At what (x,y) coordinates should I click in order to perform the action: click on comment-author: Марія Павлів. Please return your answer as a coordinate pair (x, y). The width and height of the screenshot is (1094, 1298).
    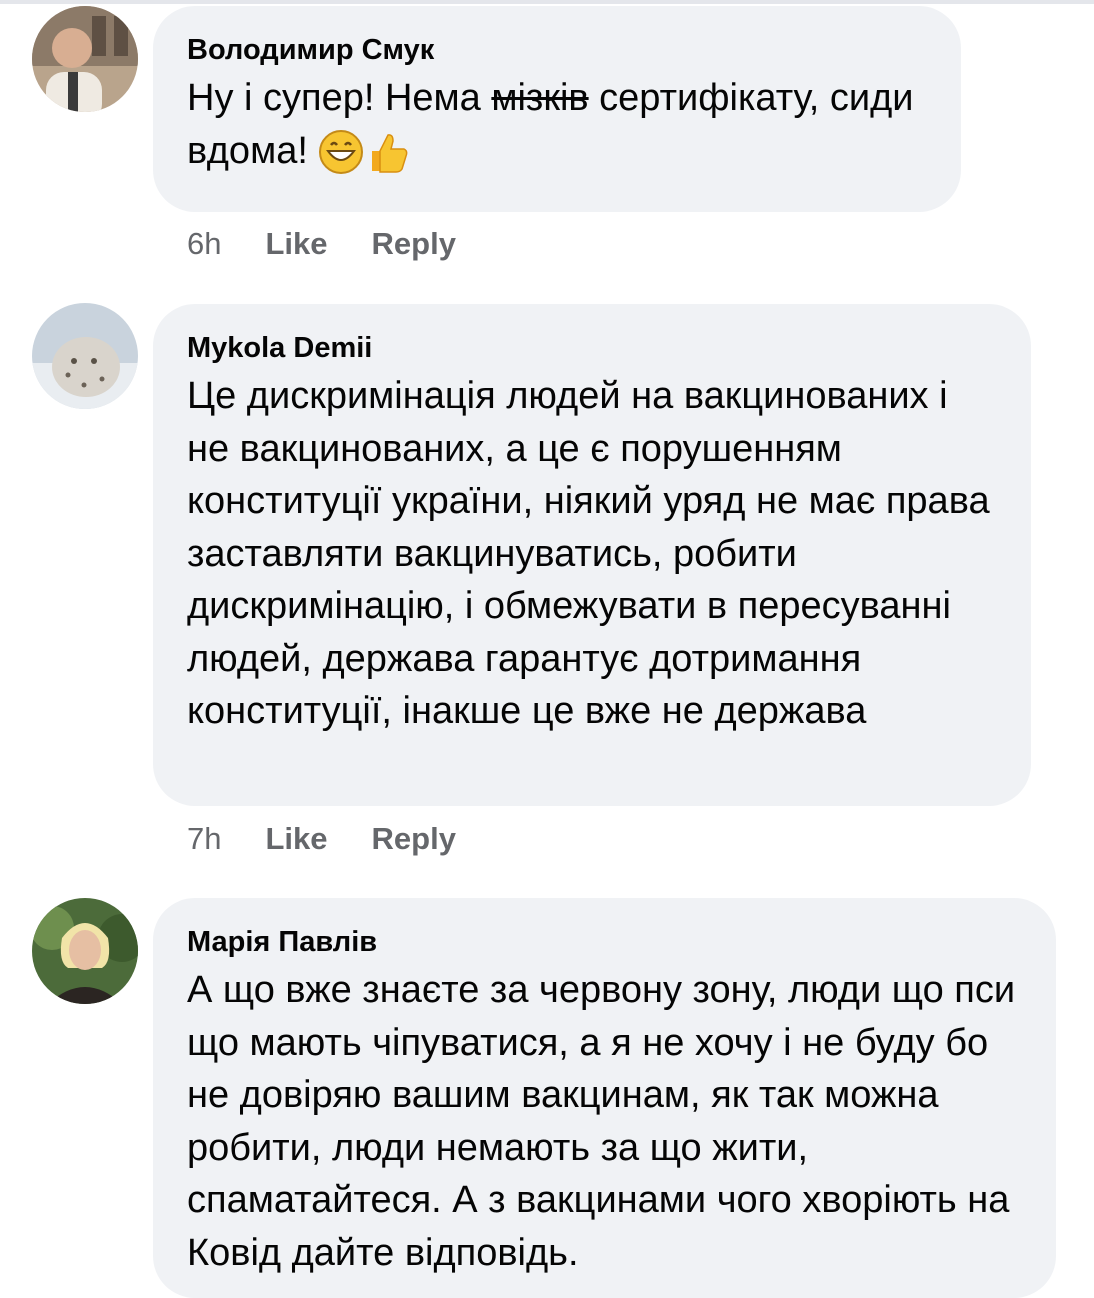
    Looking at the image, I should click on (604, 942).